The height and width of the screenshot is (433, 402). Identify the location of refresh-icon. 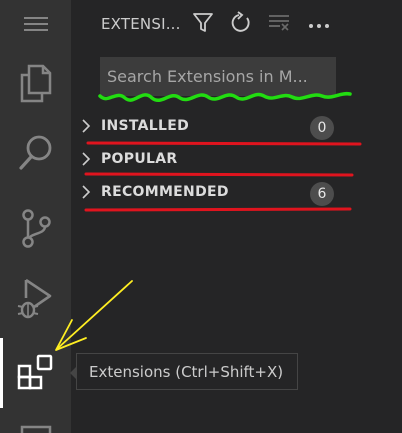
(241, 24).